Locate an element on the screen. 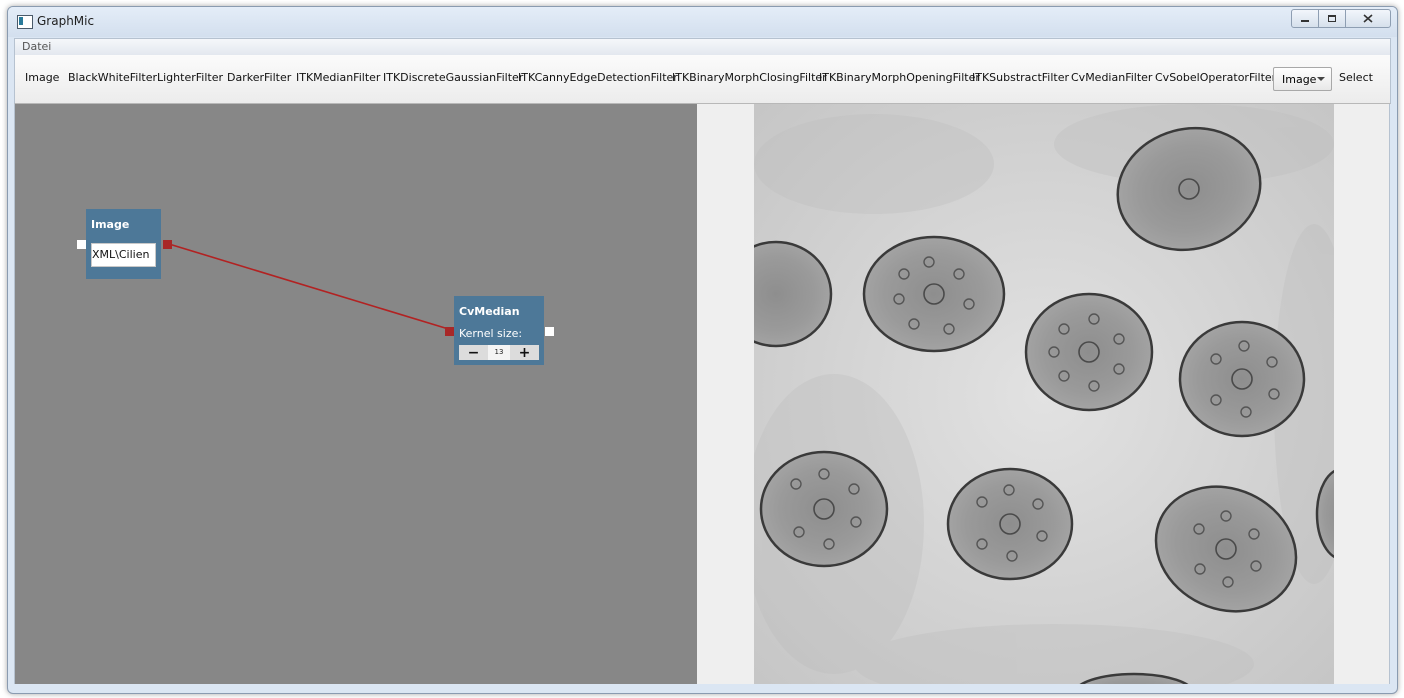 The image size is (1404, 698). menu-bar: Datei is located at coordinates (702, 47).